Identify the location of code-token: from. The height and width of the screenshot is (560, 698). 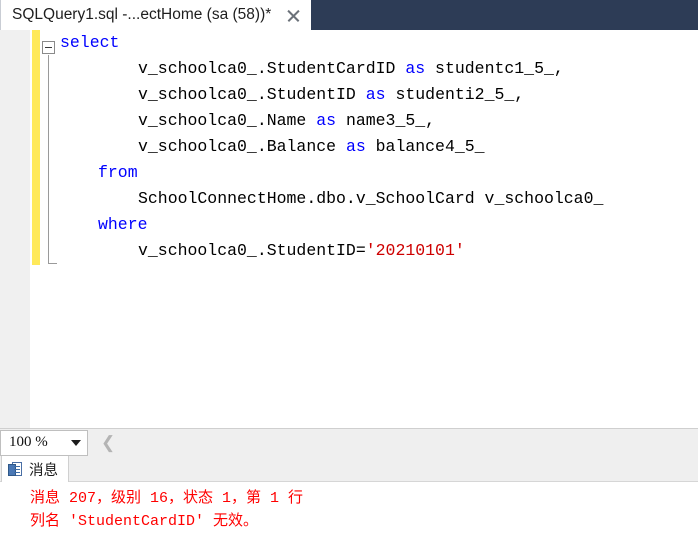
(118, 172).